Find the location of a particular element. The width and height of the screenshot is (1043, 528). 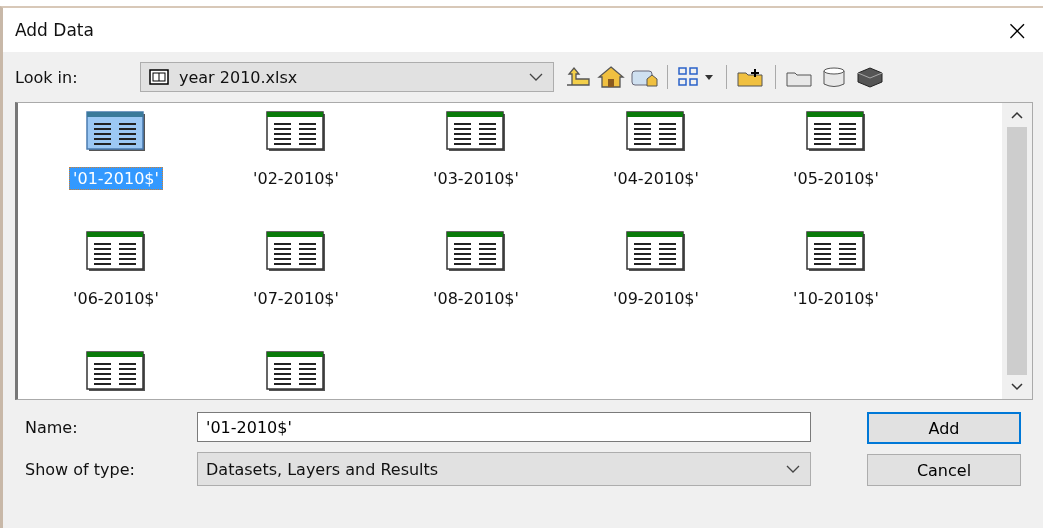

scrollbar is located at coordinates (1017, 251).